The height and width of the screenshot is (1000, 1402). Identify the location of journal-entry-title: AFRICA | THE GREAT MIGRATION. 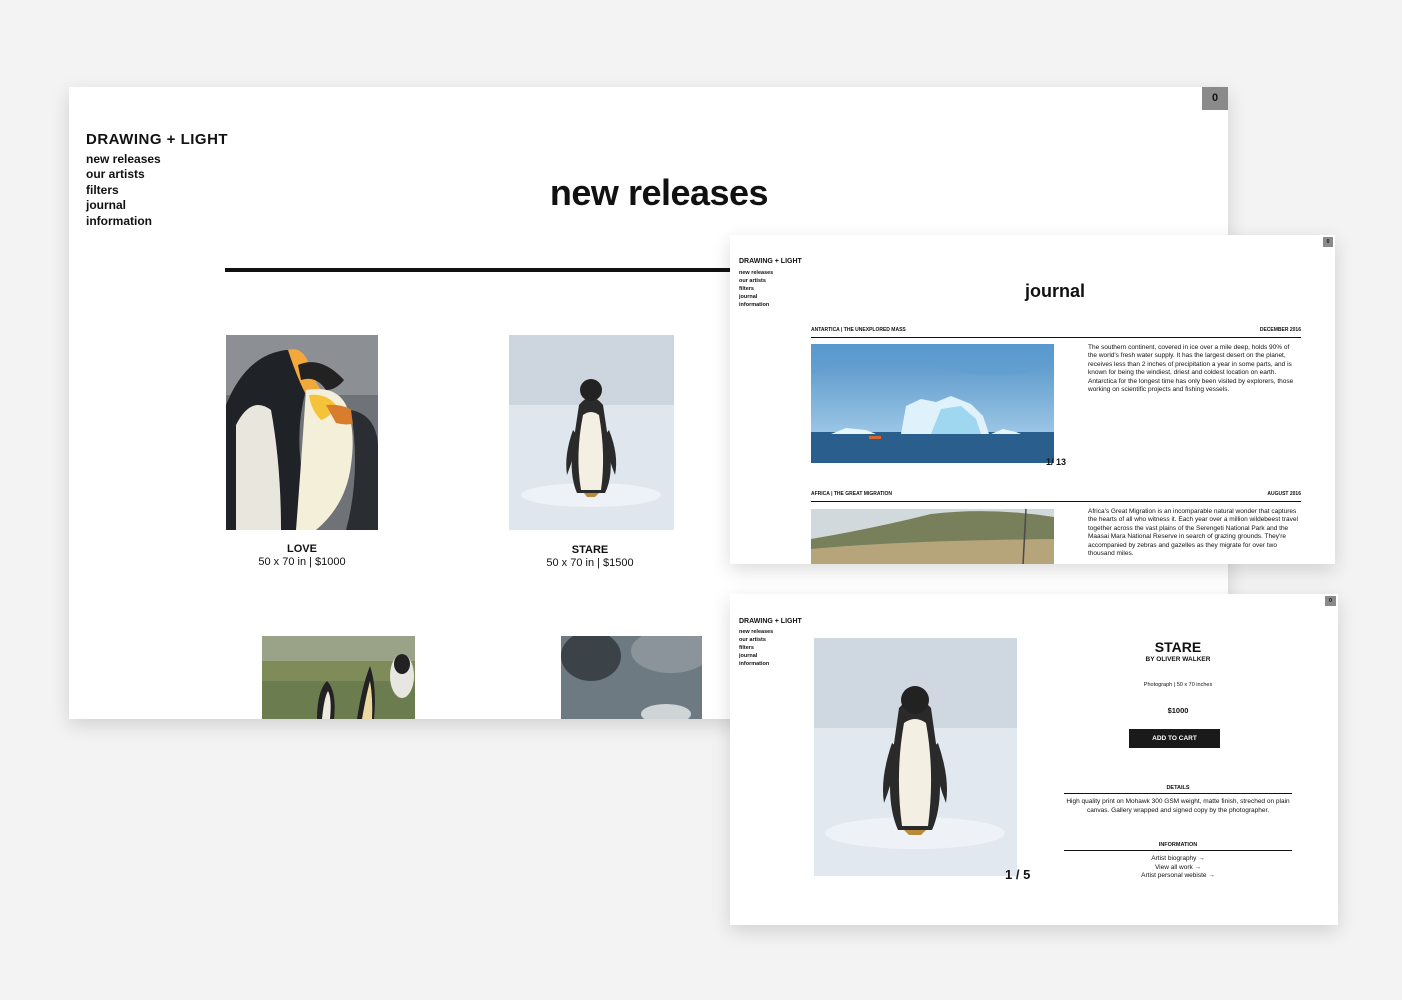
(851, 494).